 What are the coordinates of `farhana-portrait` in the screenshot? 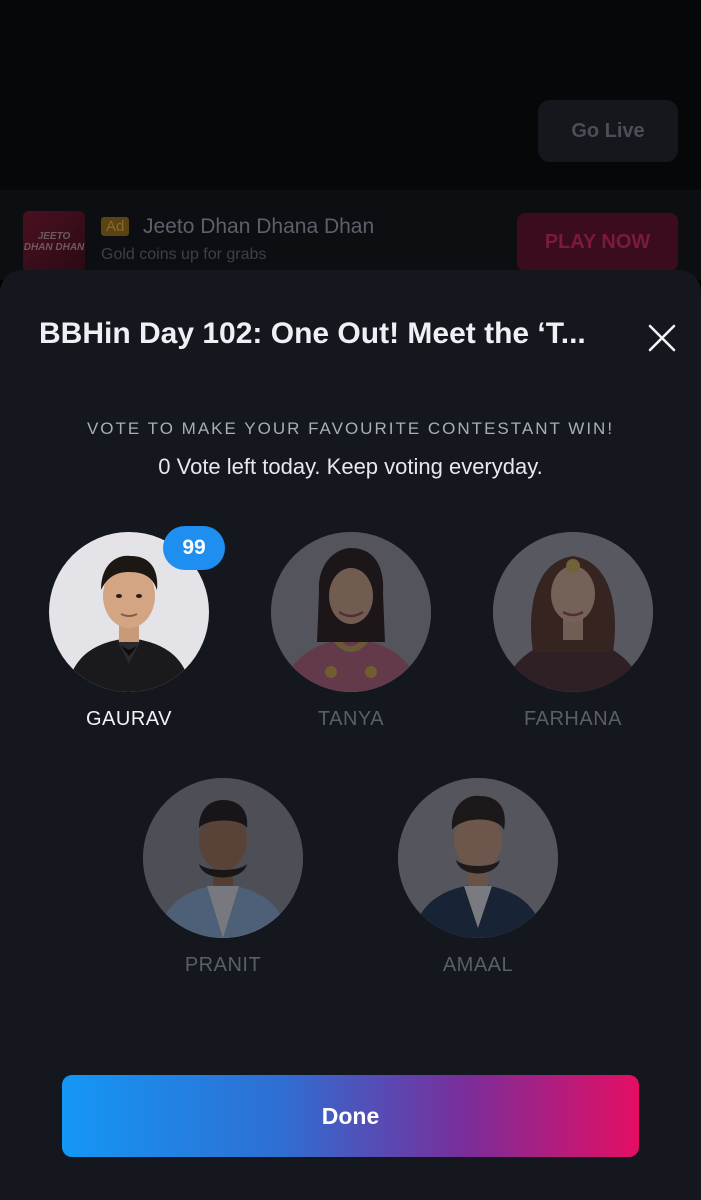 It's located at (573, 612).